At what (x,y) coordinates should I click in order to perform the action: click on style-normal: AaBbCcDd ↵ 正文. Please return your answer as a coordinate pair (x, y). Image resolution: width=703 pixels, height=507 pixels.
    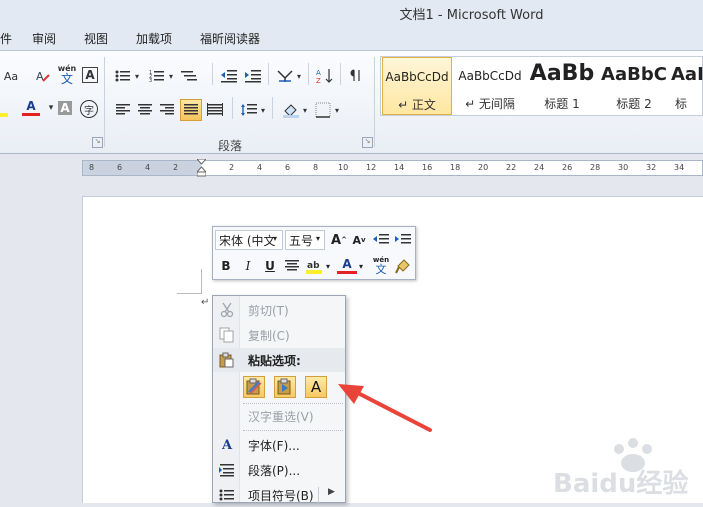
    Looking at the image, I should click on (417, 86).